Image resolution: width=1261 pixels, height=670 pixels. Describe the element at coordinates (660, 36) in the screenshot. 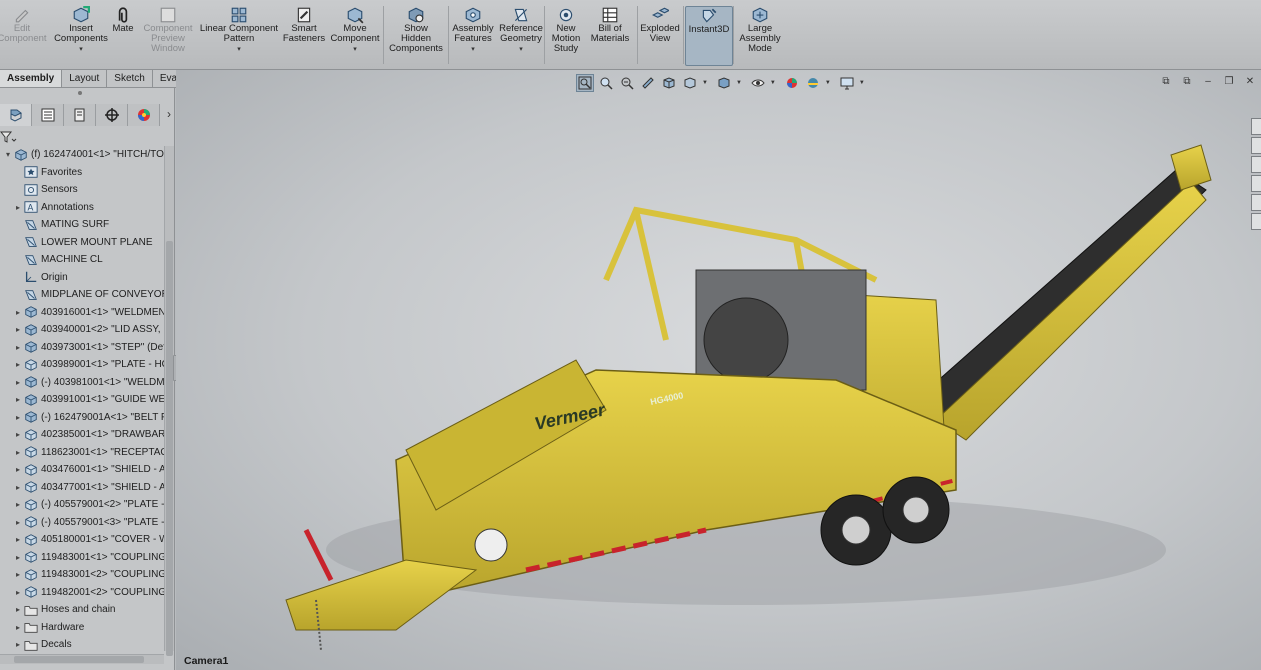

I see `exploded-view-button: Exploded View` at that location.